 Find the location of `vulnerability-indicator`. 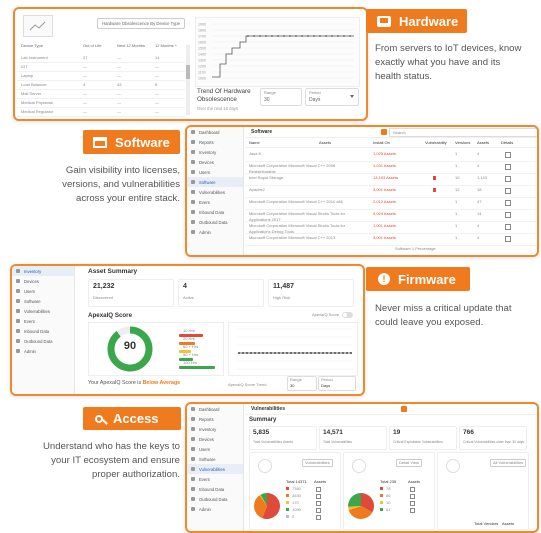

vulnerability-indicator is located at coordinates (434, 178).